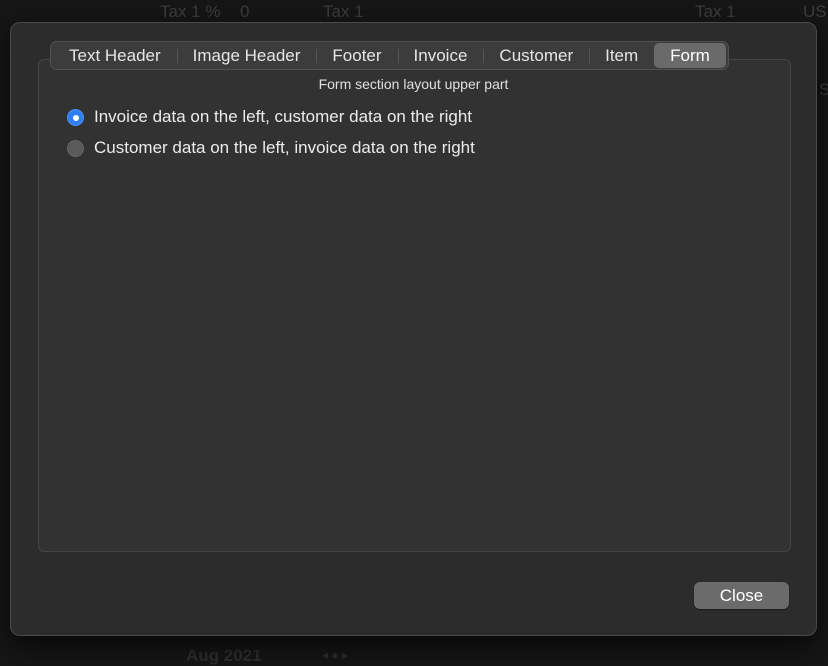 This screenshot has height=666, width=828. What do you see at coordinates (75, 148) in the screenshot?
I see `radio-unselected-icon` at bounding box center [75, 148].